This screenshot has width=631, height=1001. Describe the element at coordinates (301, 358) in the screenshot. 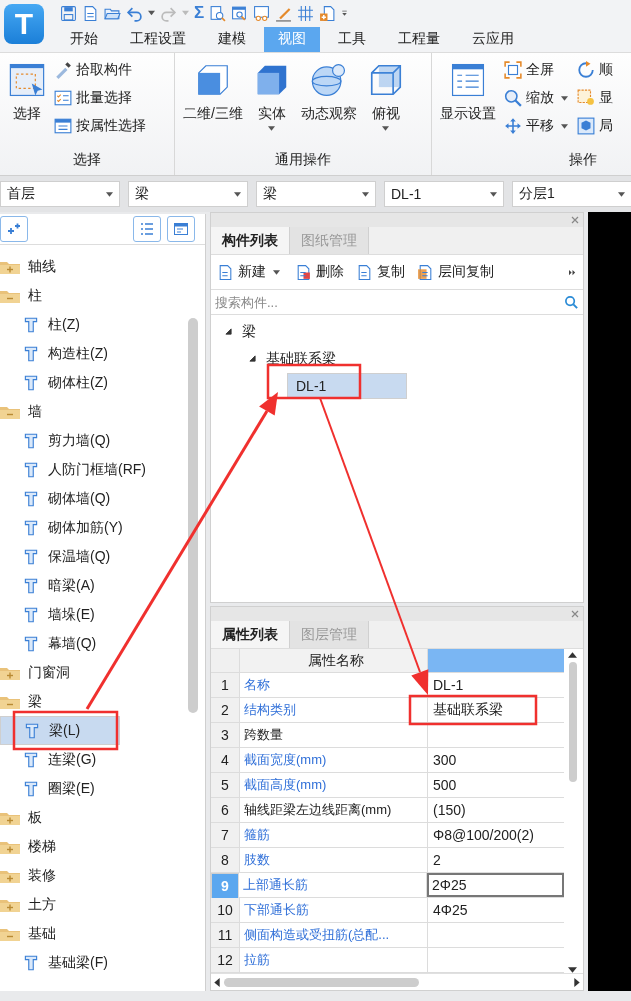

I see `tree-item: 基础联系梁` at that location.